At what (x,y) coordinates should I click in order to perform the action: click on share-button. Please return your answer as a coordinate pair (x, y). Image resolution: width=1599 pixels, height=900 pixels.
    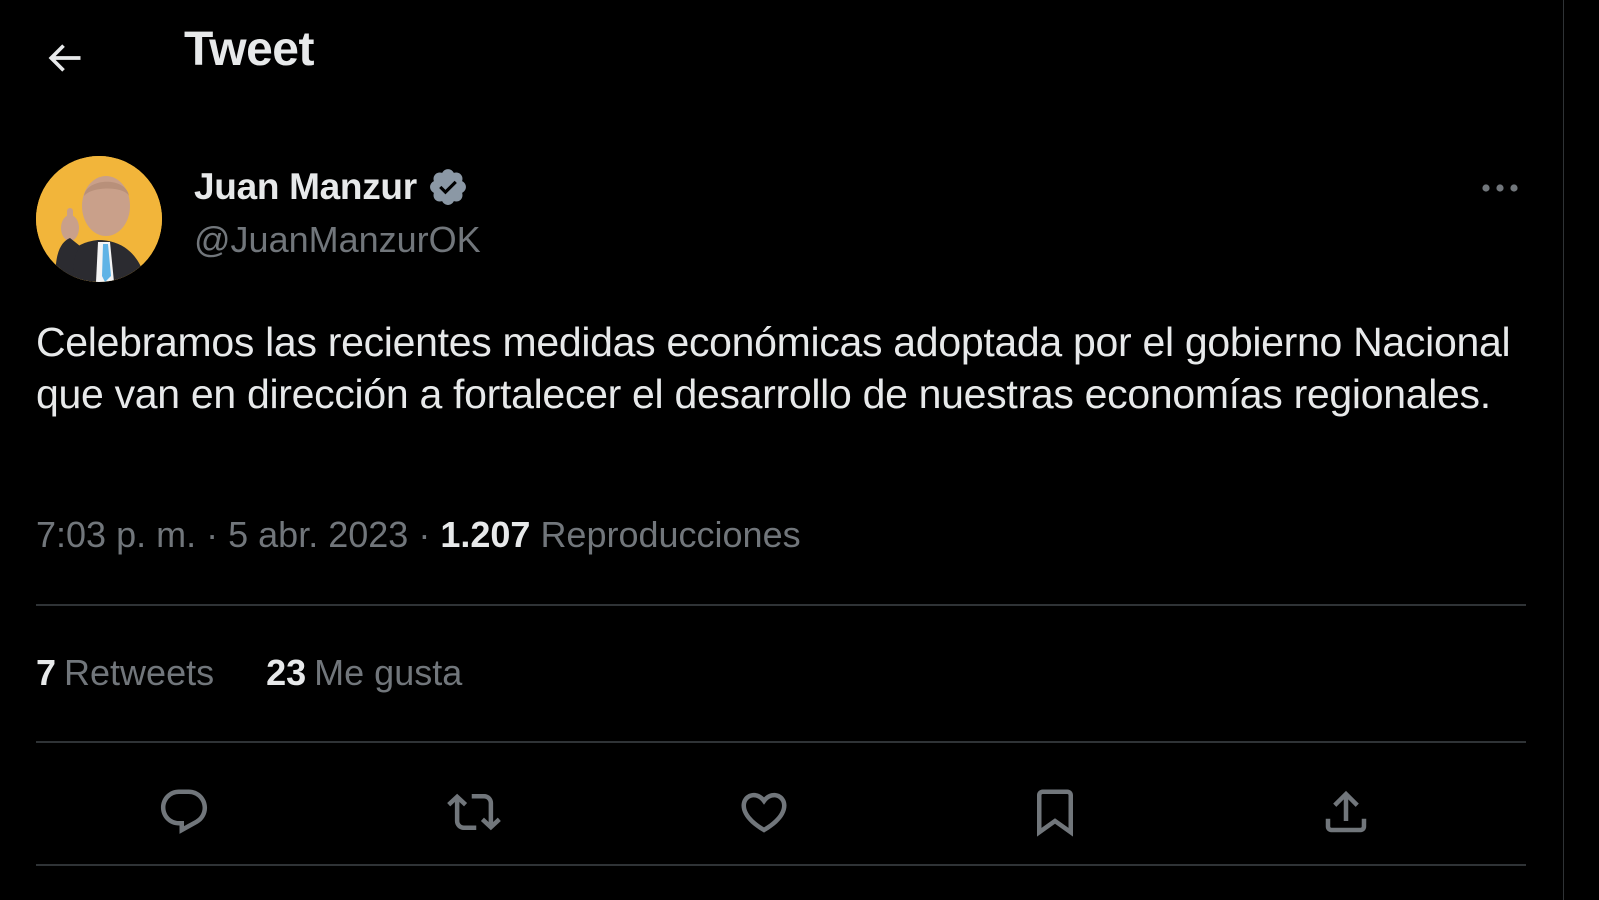
    Looking at the image, I should click on (1346, 812).